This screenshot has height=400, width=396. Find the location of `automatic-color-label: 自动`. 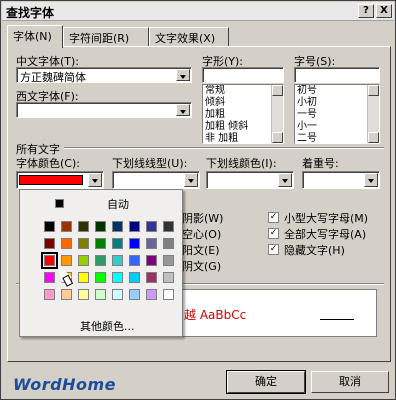

automatic-color-label: 自动 is located at coordinates (118, 204).